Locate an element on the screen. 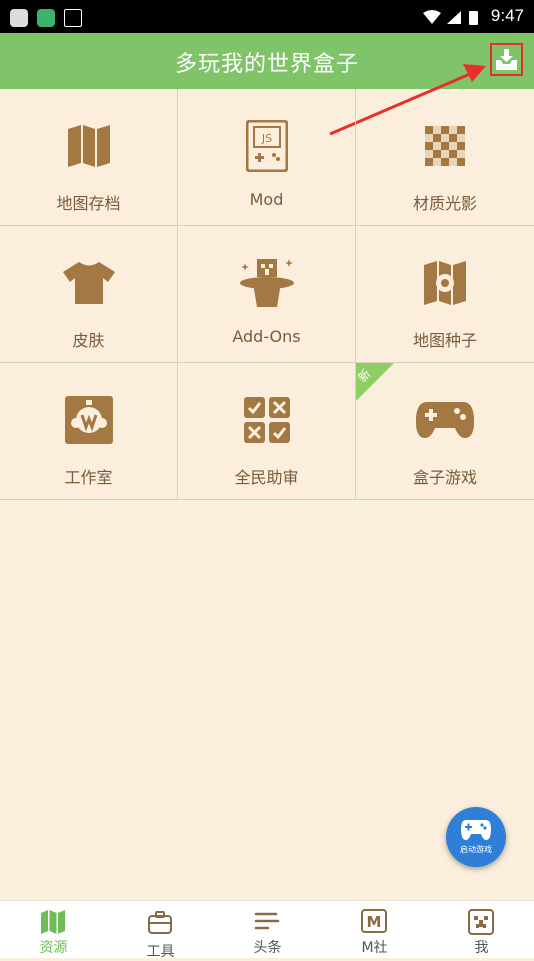  download-button is located at coordinates (506, 59).